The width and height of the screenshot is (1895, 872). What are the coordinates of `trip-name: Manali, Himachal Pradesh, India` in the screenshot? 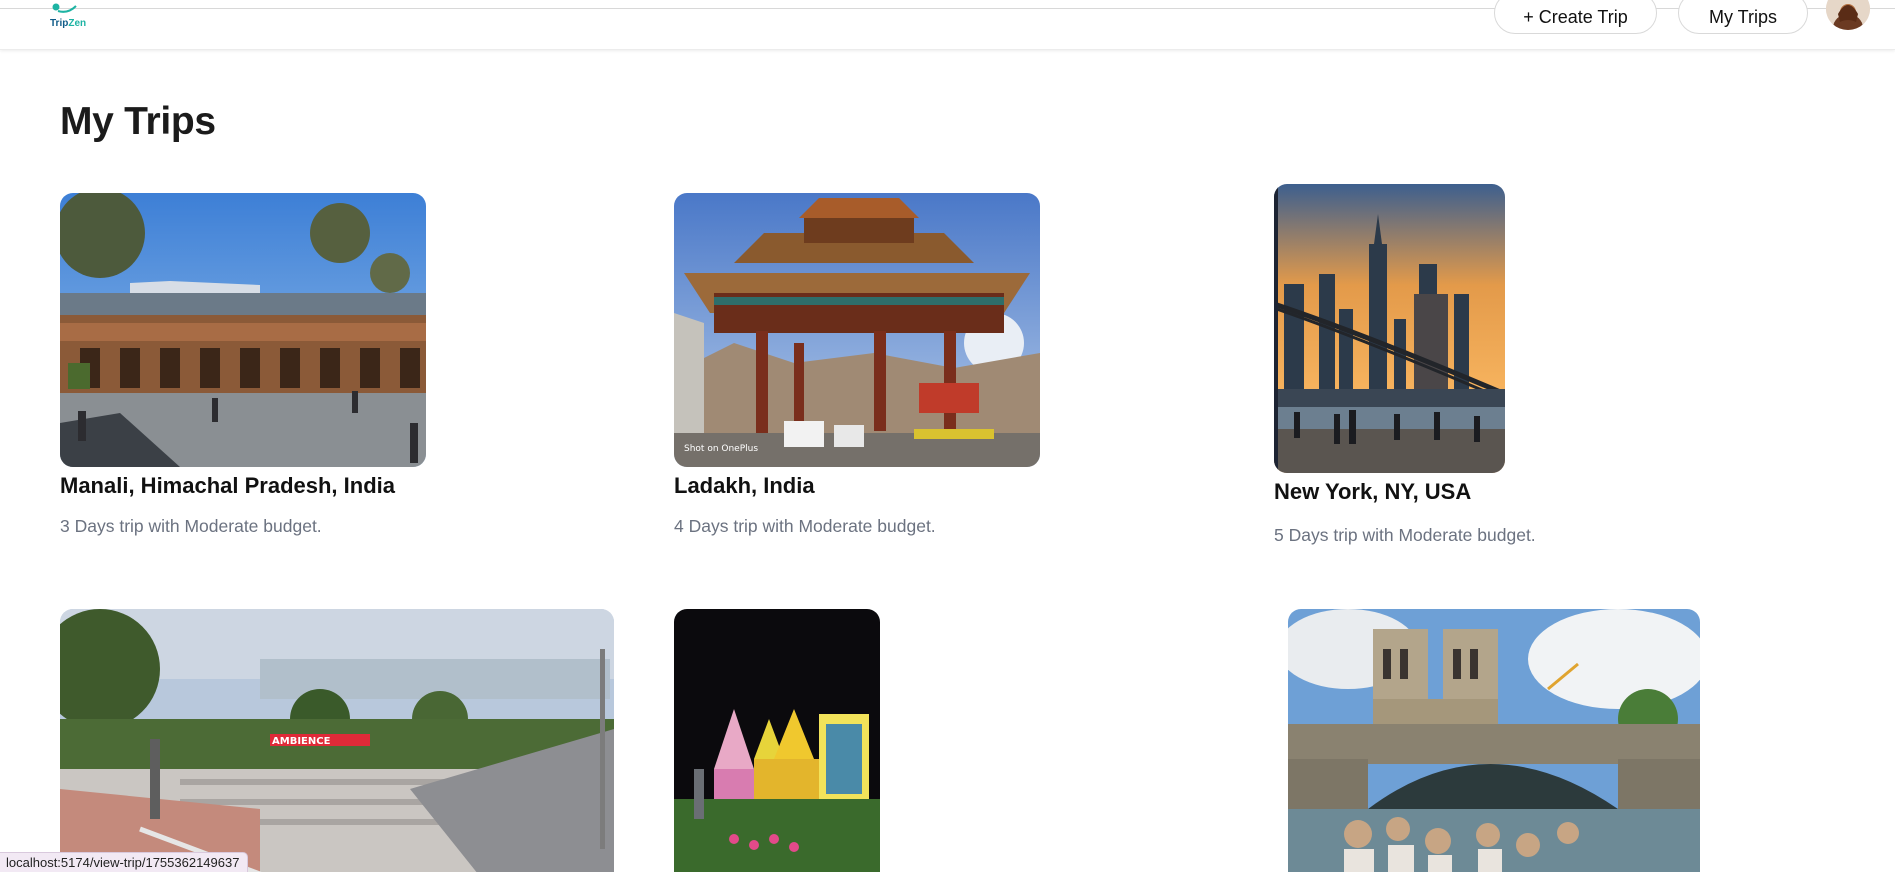 It's located at (227, 485).